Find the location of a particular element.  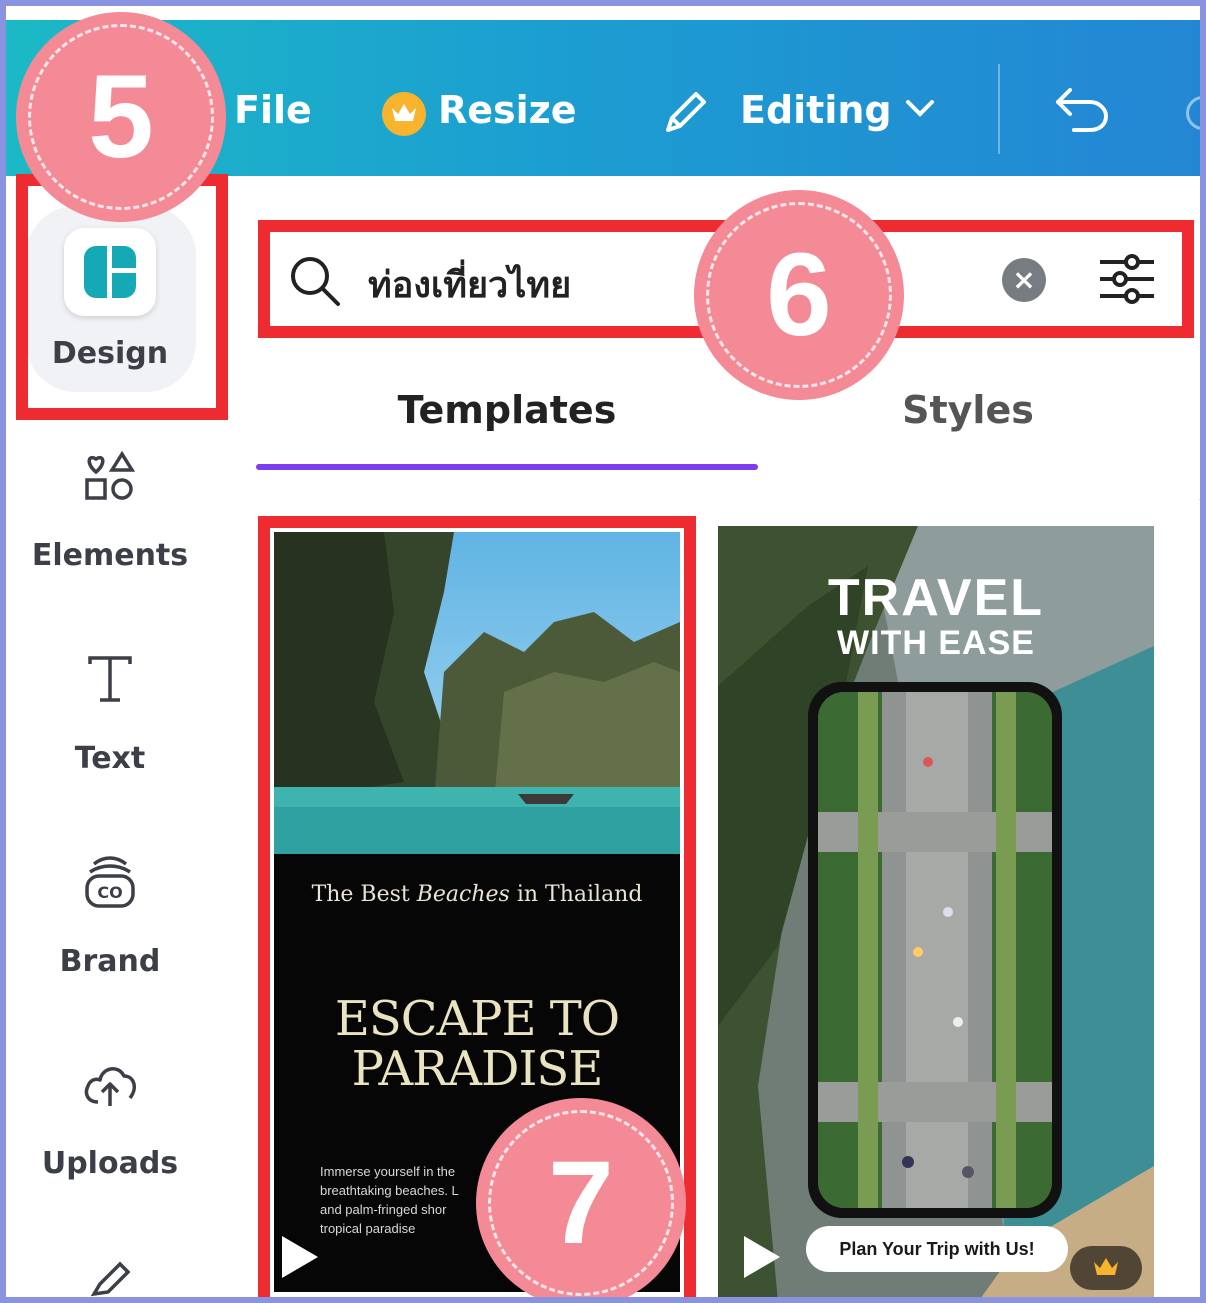

sidebar-item-label-elements: Elements is located at coordinates (110, 555).